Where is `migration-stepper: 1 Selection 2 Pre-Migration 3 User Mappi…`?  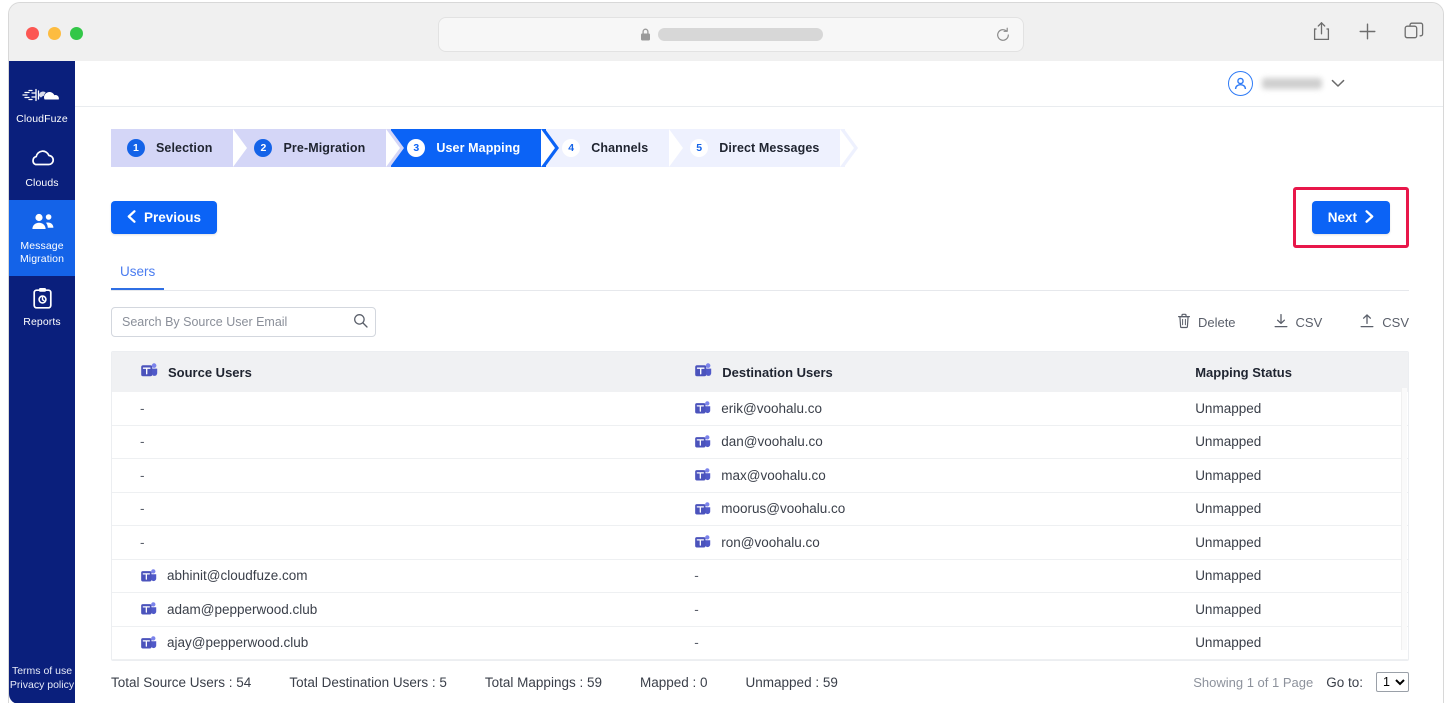
migration-stepper: 1 Selection 2 Pre-Migration 3 User Mappi… is located at coordinates (777, 148).